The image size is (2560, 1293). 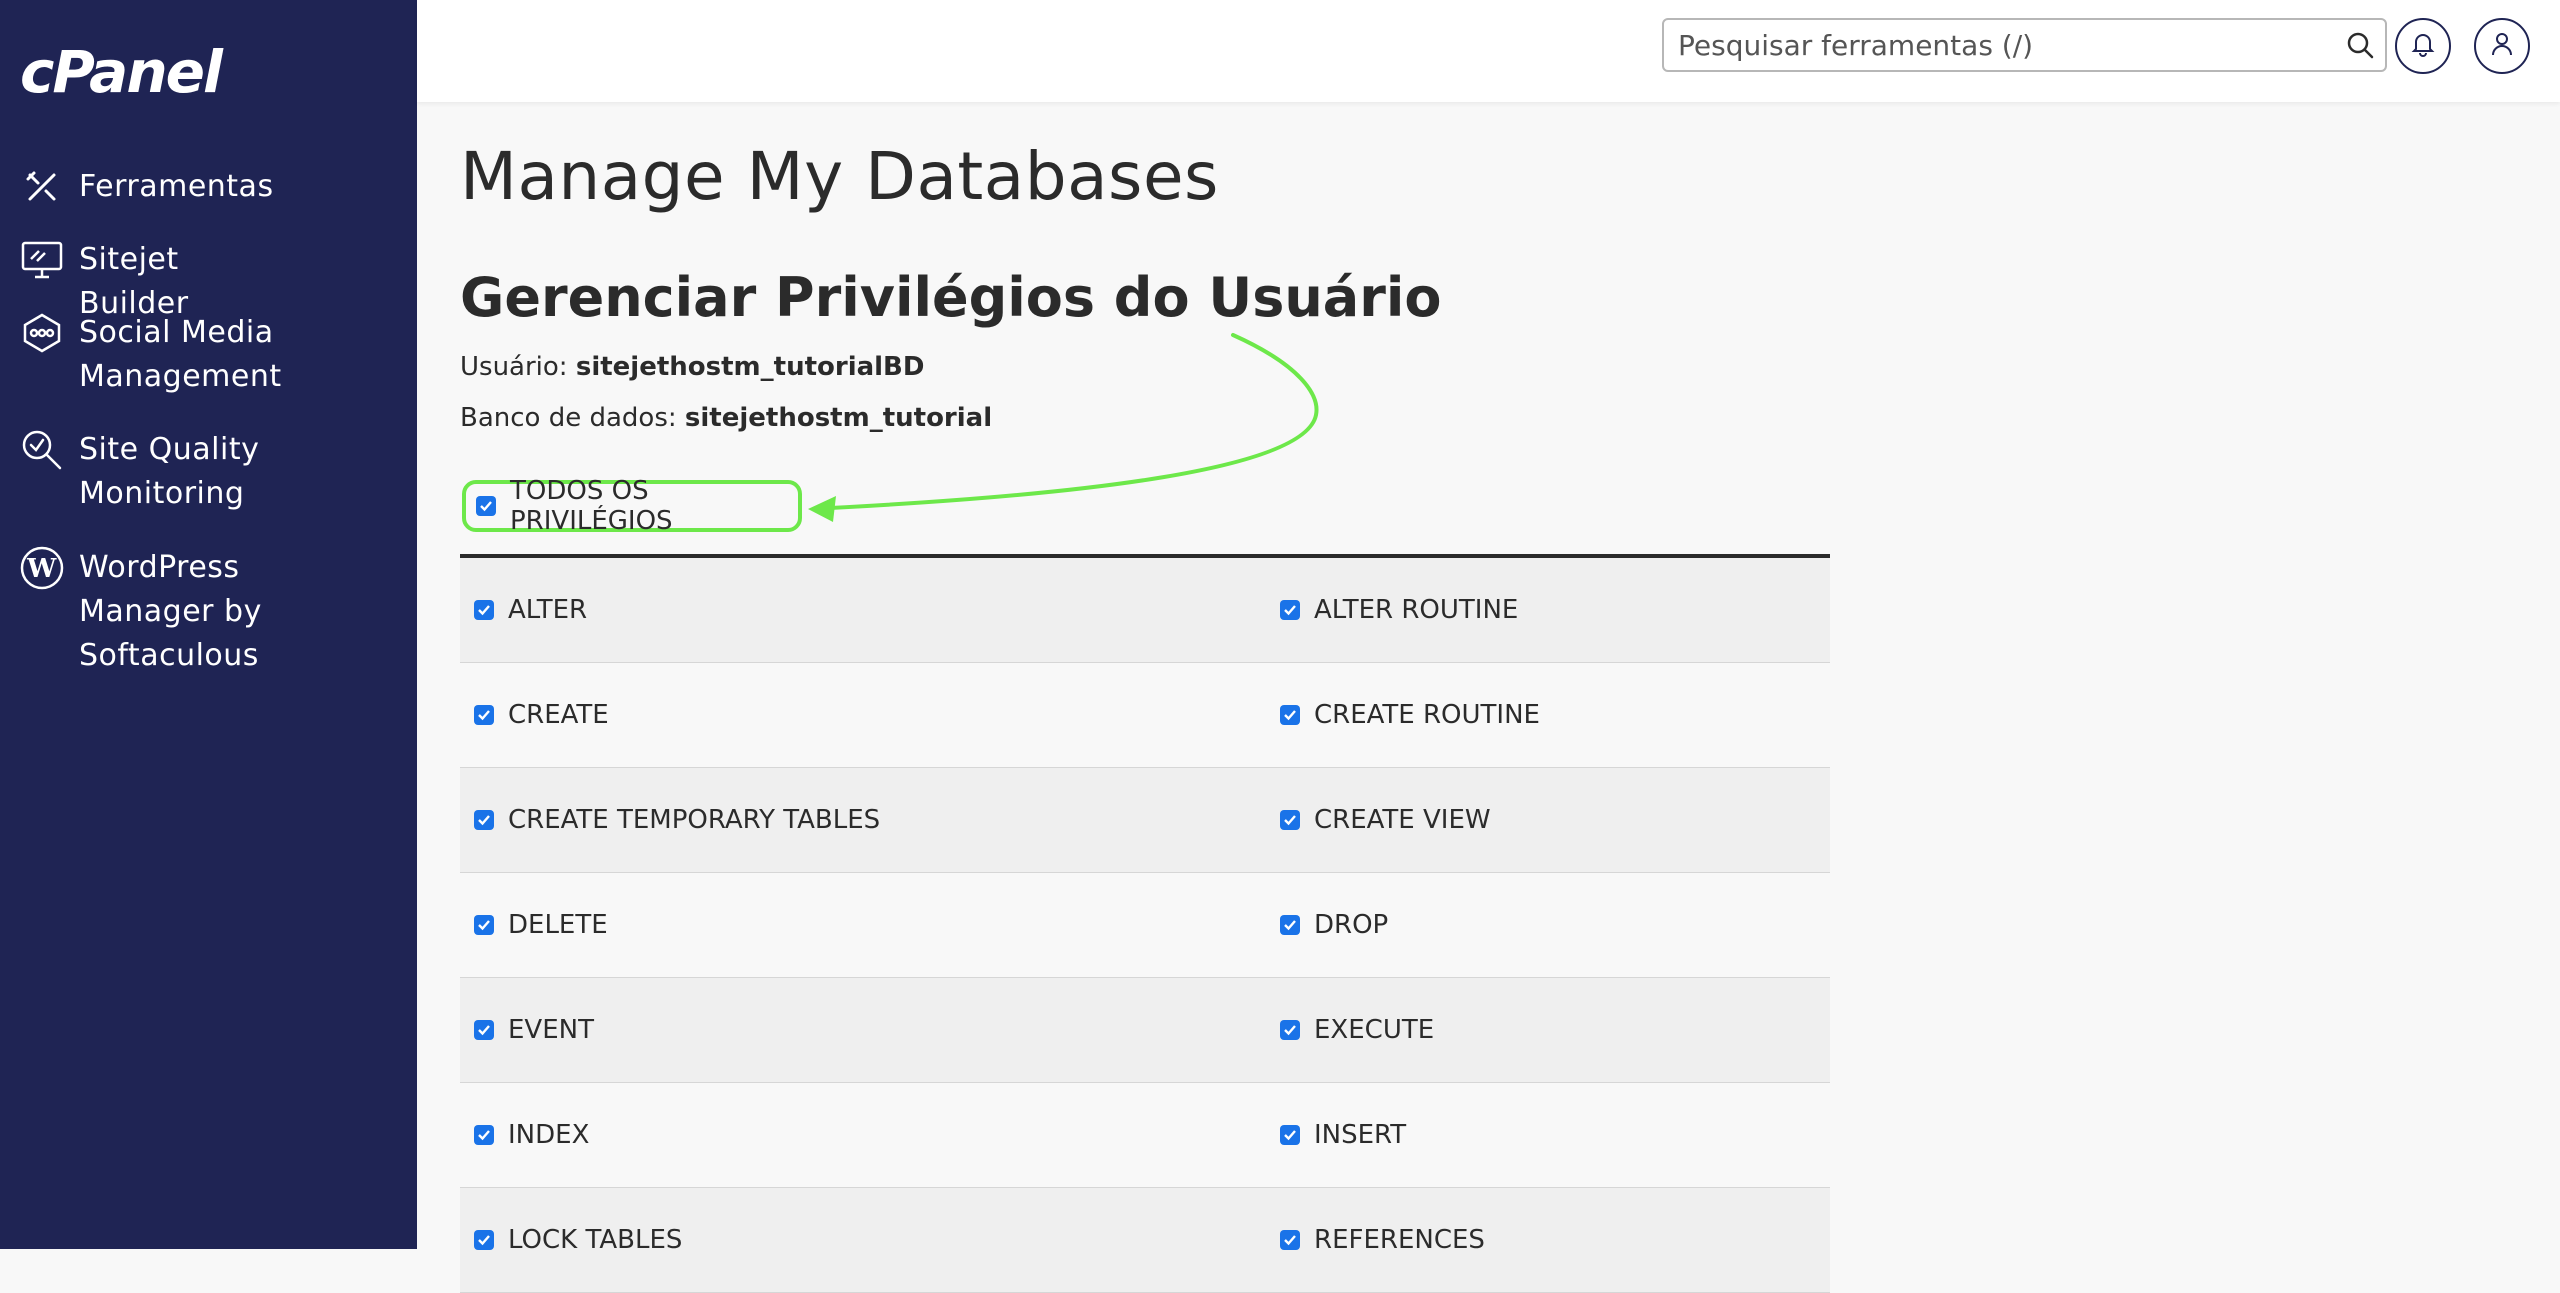 What do you see at coordinates (551, 1030) in the screenshot?
I see `privilege-label: EVENT` at bounding box center [551, 1030].